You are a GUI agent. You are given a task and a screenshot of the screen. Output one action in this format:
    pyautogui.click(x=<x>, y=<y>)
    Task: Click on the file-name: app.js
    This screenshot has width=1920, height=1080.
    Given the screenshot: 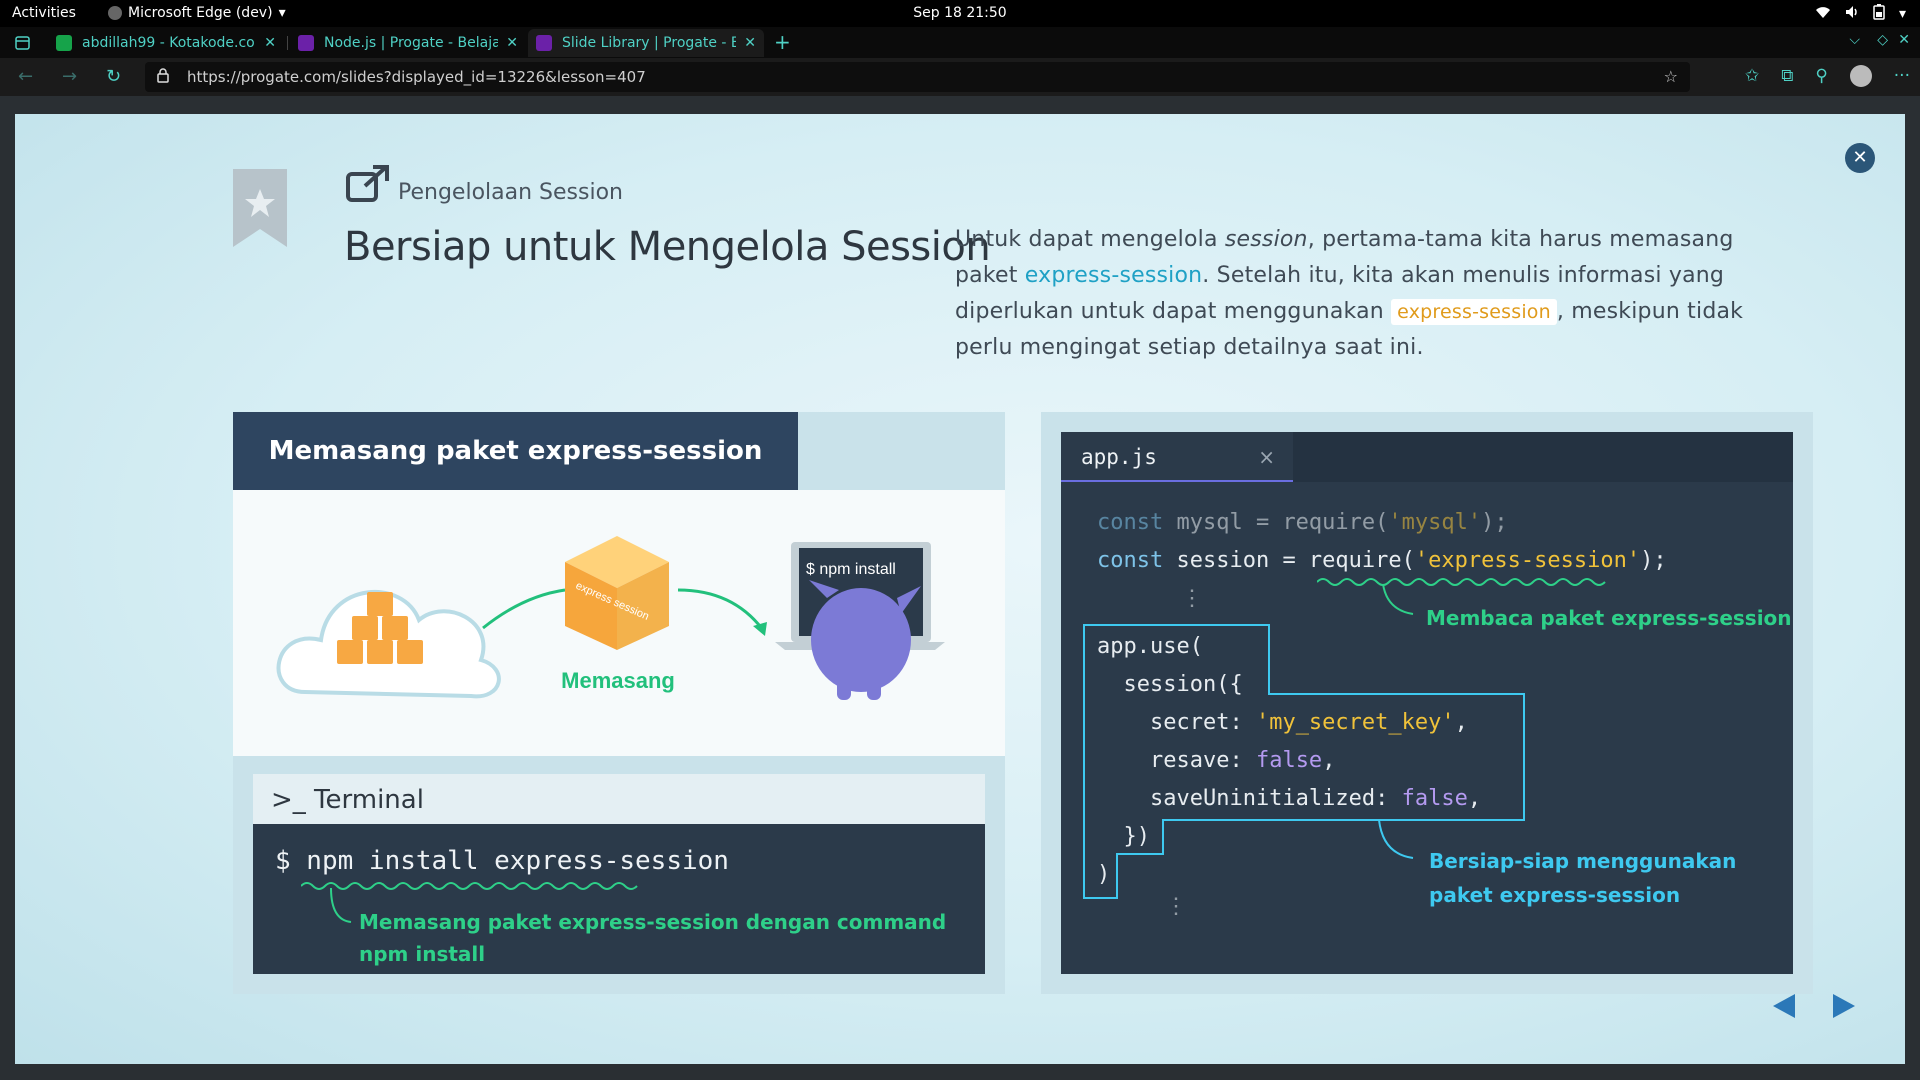 What is the action you would take?
    pyautogui.click(x=1119, y=457)
    